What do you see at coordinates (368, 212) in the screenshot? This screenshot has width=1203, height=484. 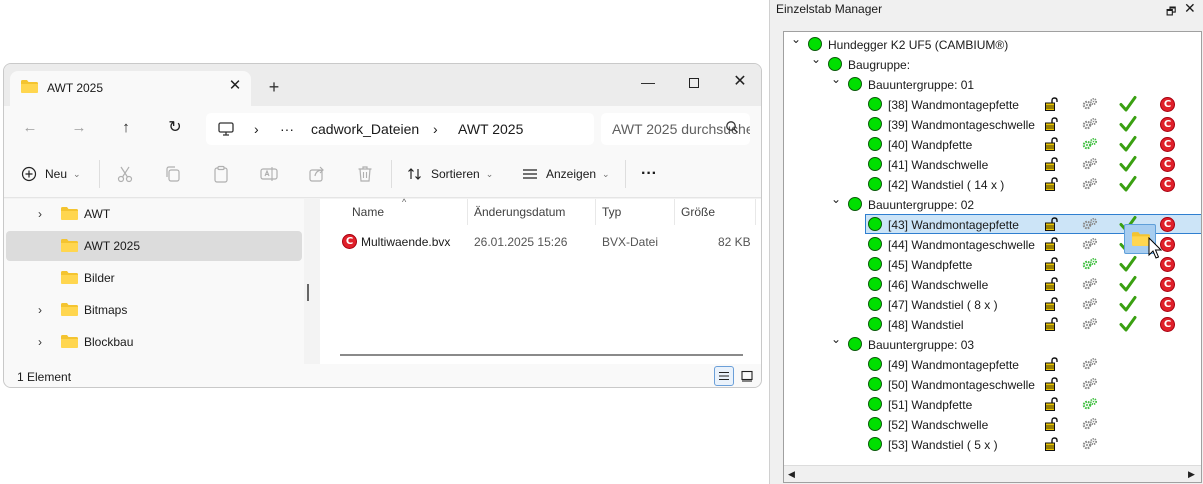 I see `column-header-name: Name` at bounding box center [368, 212].